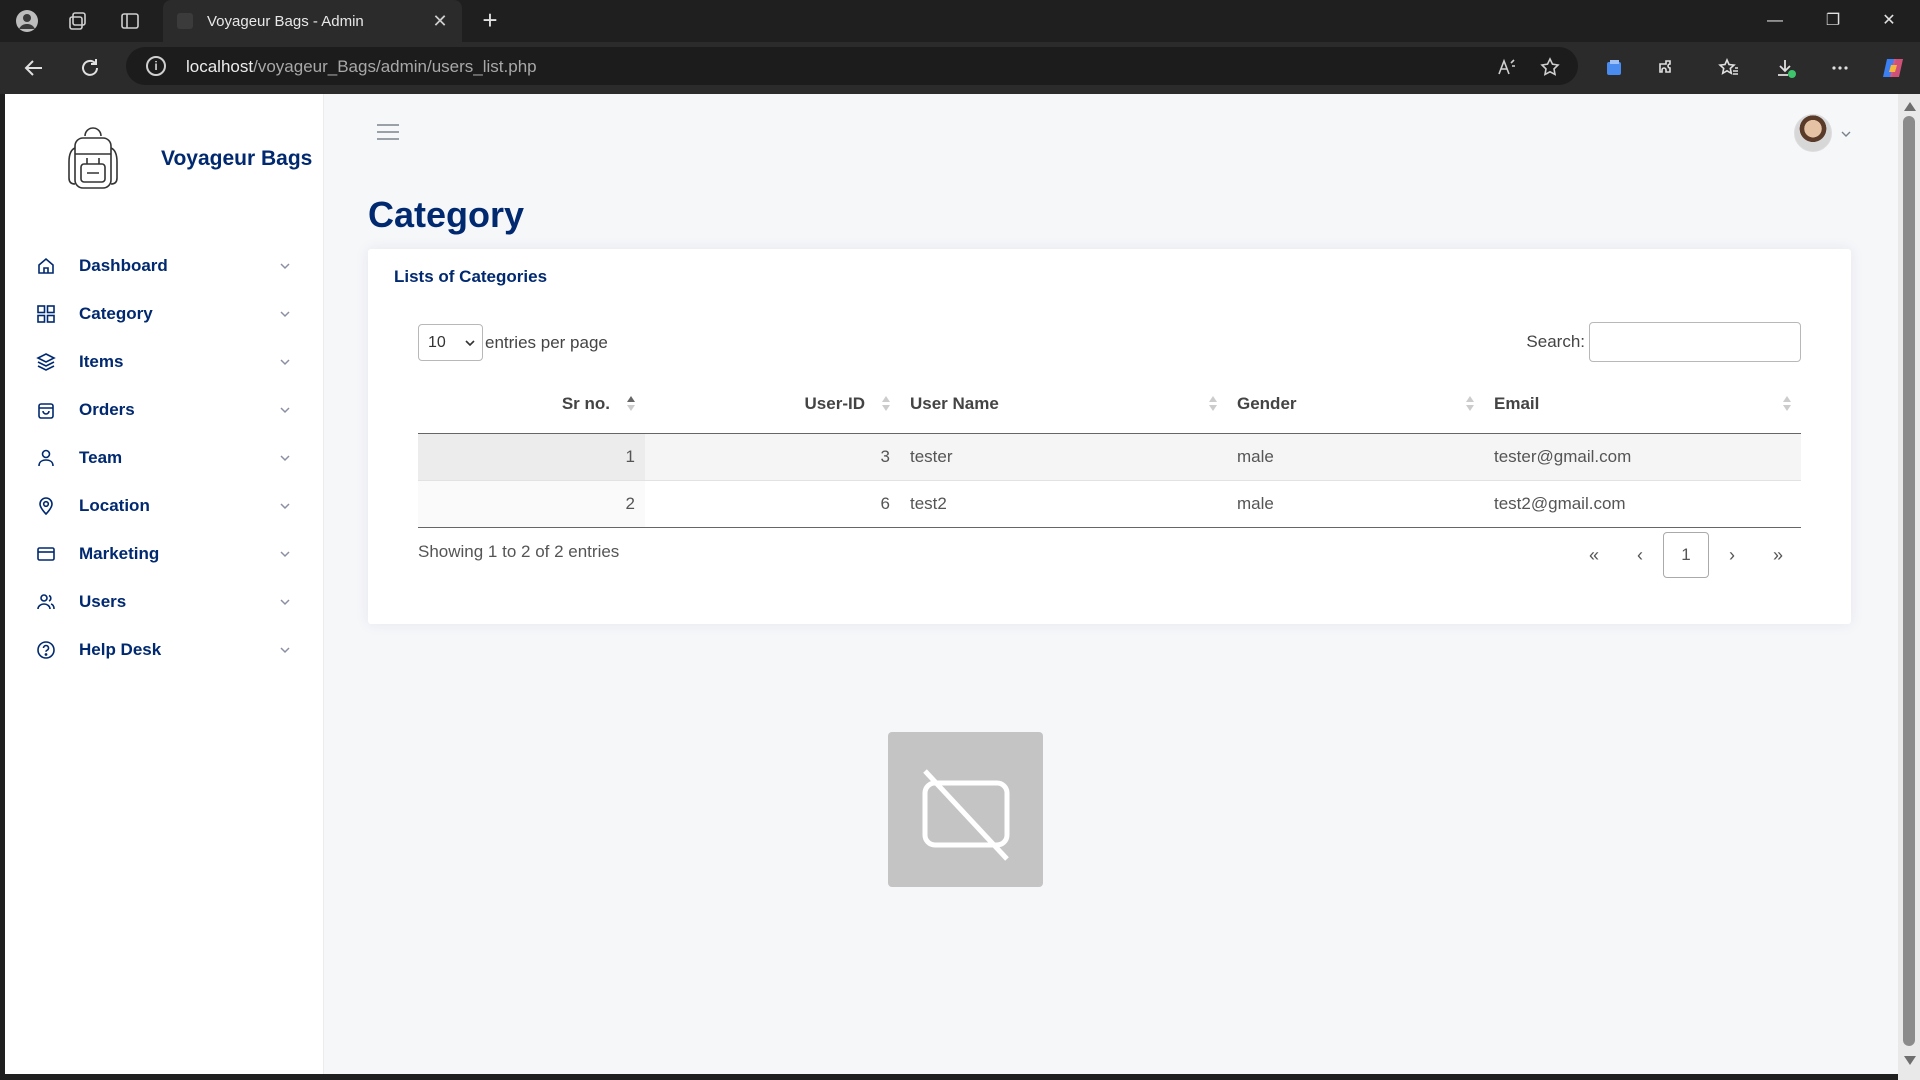  Describe the element at coordinates (1909, 581) in the screenshot. I see `scroll-thumb` at that location.